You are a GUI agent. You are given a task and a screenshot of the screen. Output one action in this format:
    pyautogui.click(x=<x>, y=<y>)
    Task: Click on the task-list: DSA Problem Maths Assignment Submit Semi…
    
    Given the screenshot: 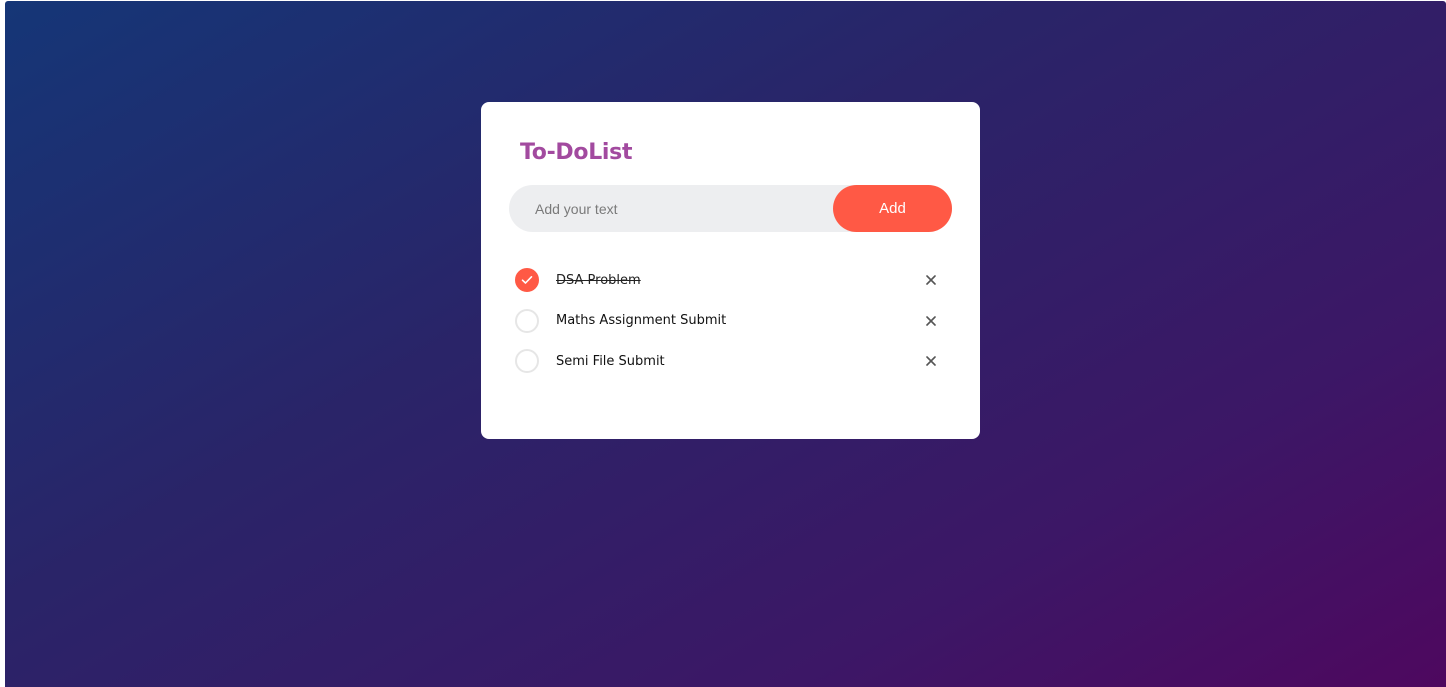 What is the action you would take?
    pyautogui.click(x=730, y=321)
    